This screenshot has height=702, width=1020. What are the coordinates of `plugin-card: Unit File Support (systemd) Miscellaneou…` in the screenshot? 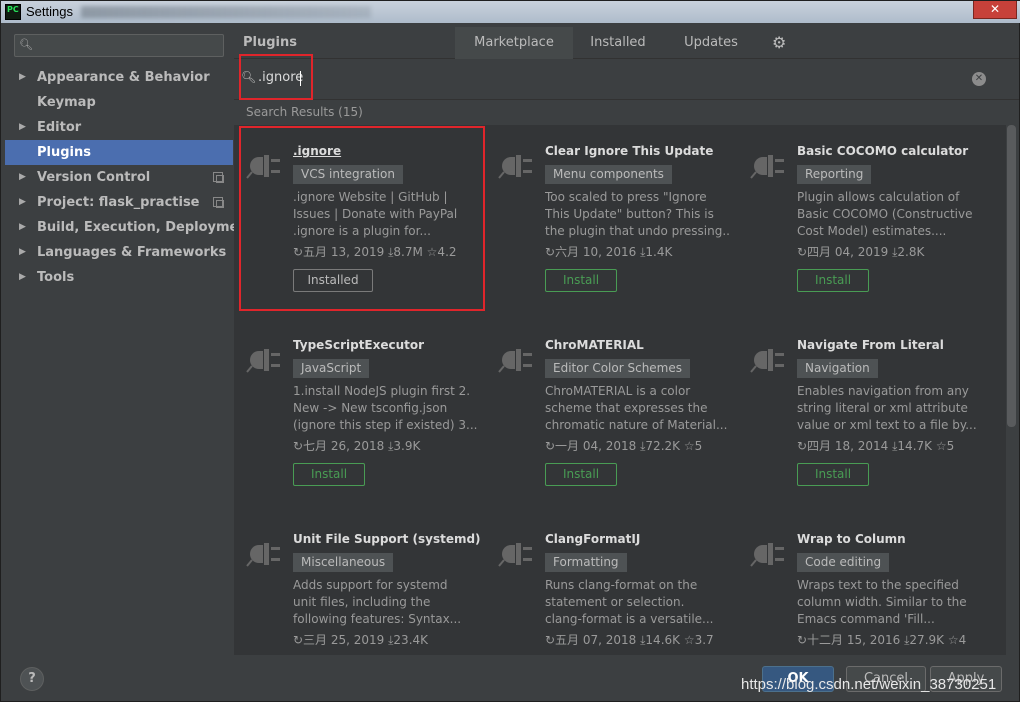 It's located at (357, 584).